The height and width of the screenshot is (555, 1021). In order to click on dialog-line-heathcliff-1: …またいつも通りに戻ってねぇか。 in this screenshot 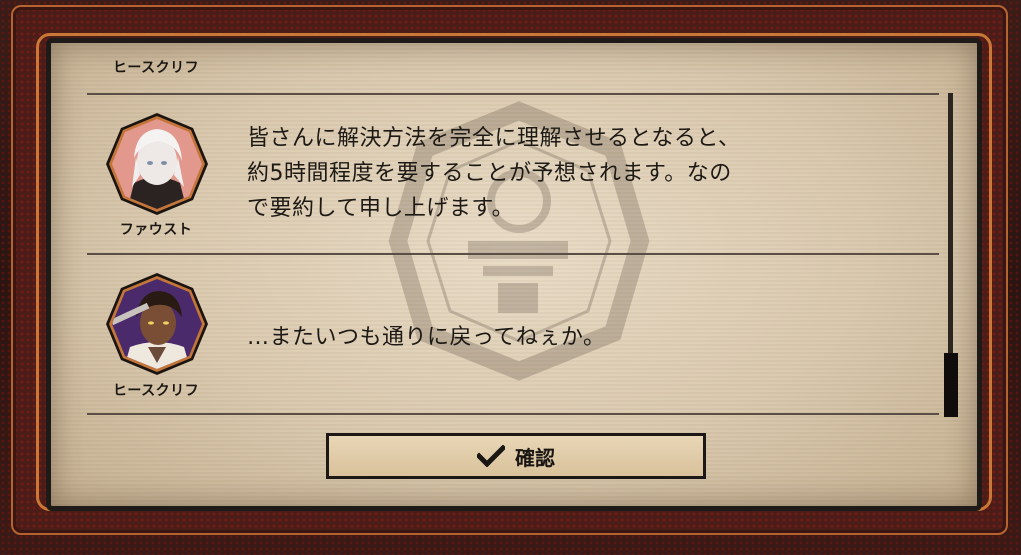, I will do `click(426, 337)`.